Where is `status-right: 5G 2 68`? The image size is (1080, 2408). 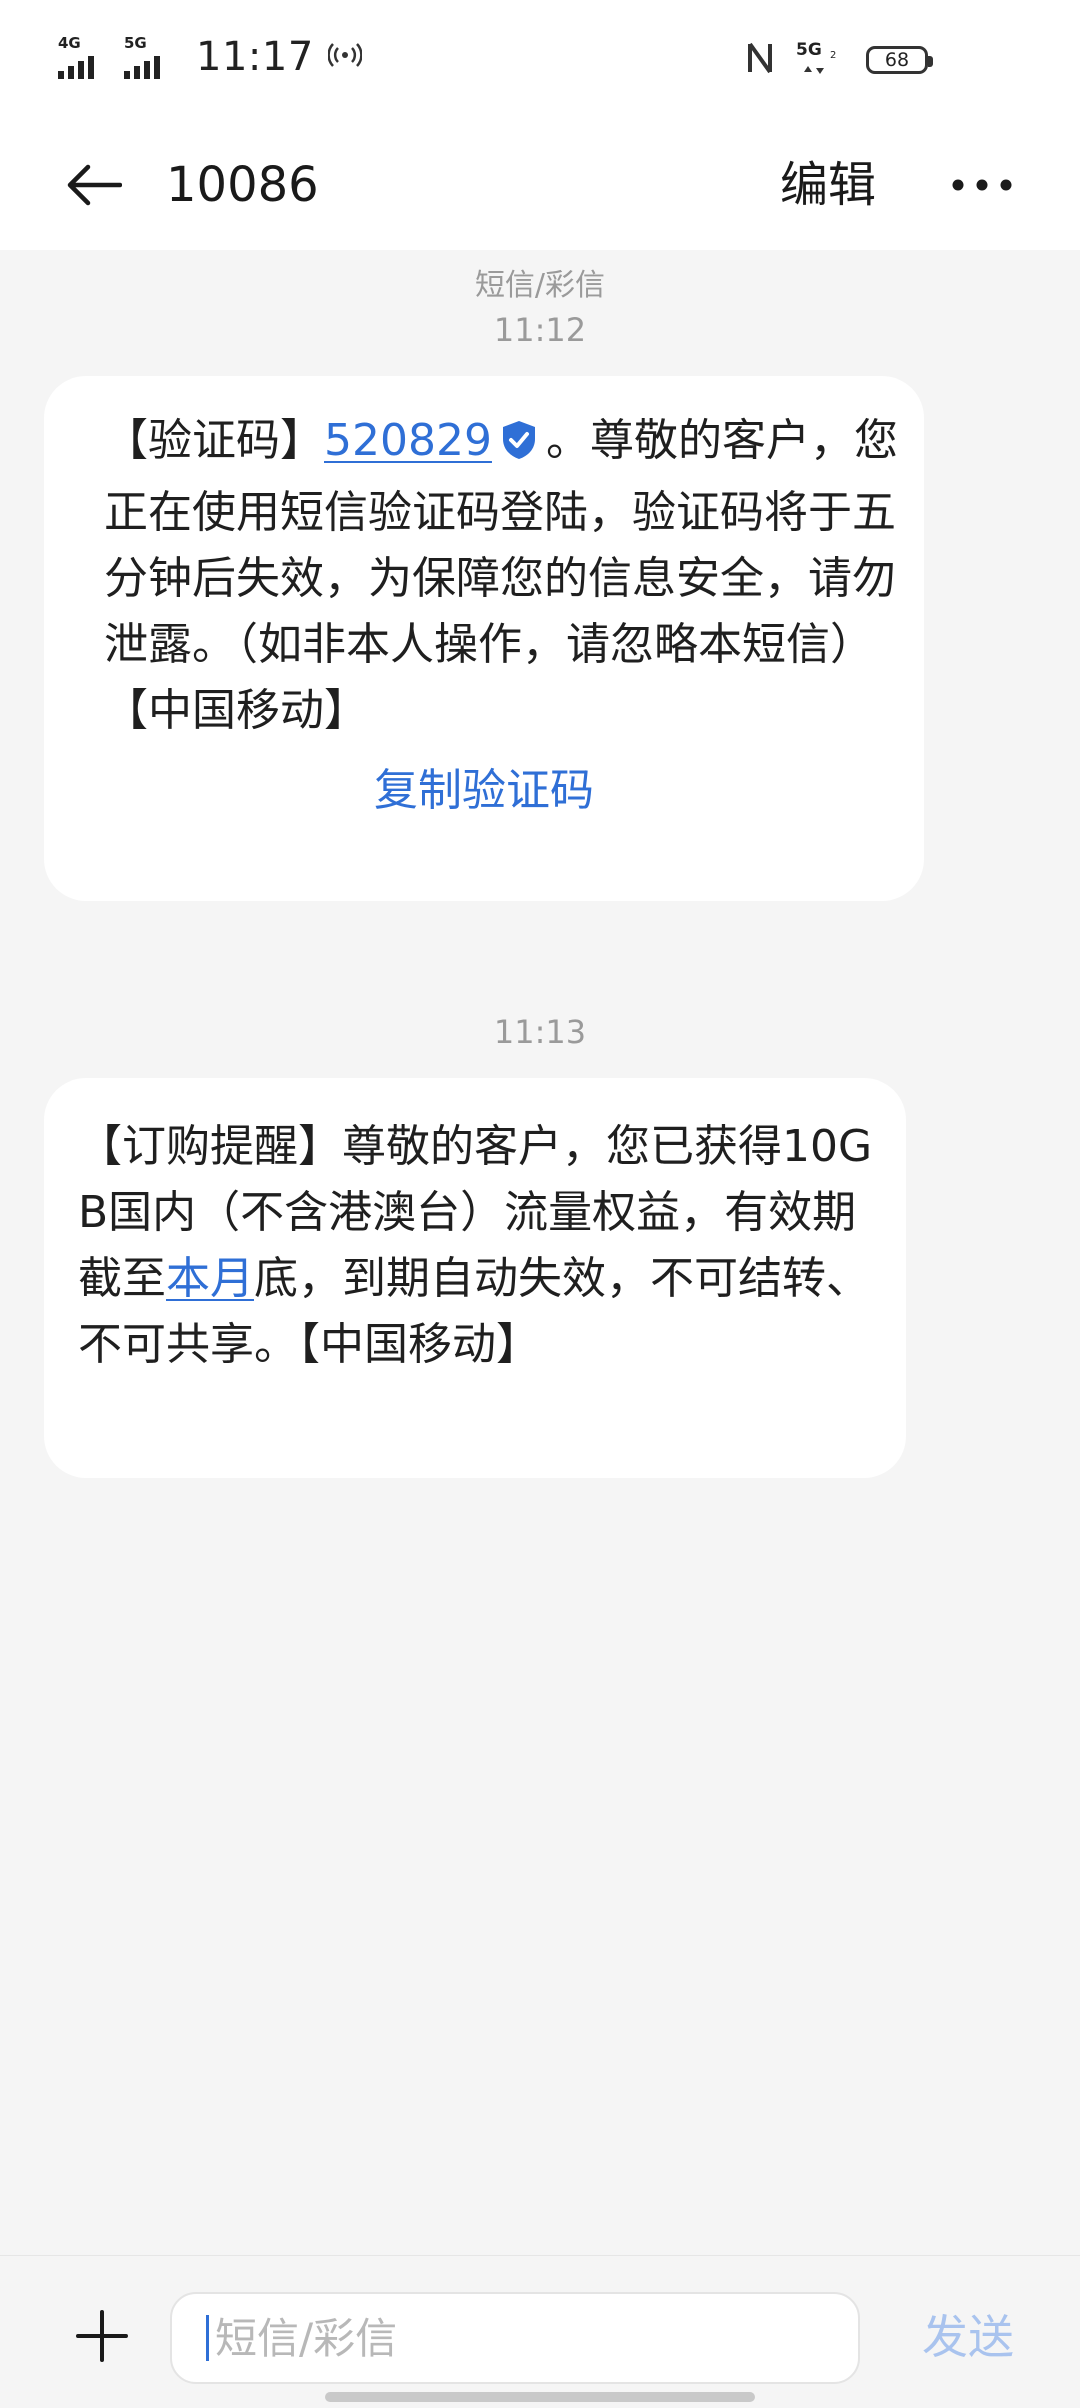 status-right: 5G 2 68 is located at coordinates (839, 60).